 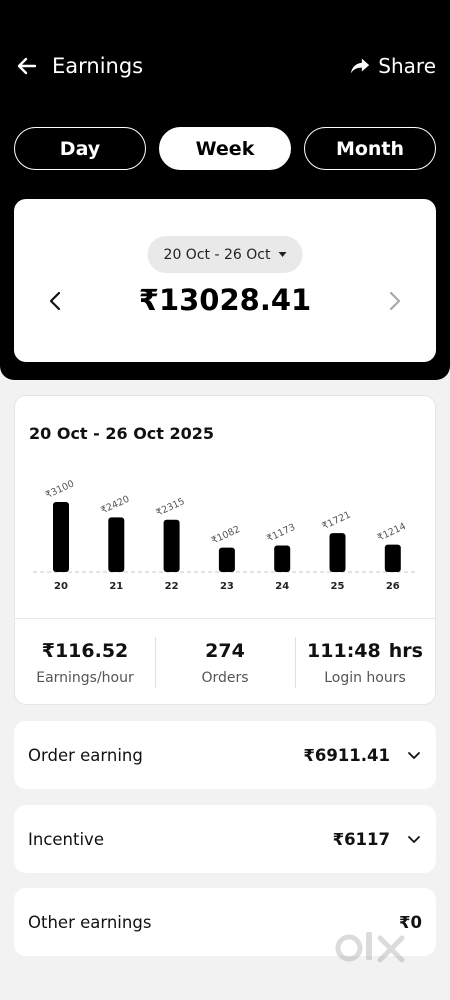 I want to click on stat-earnings-per-hour: ₹116.52 Earnings/hour, so click(x=85, y=662).